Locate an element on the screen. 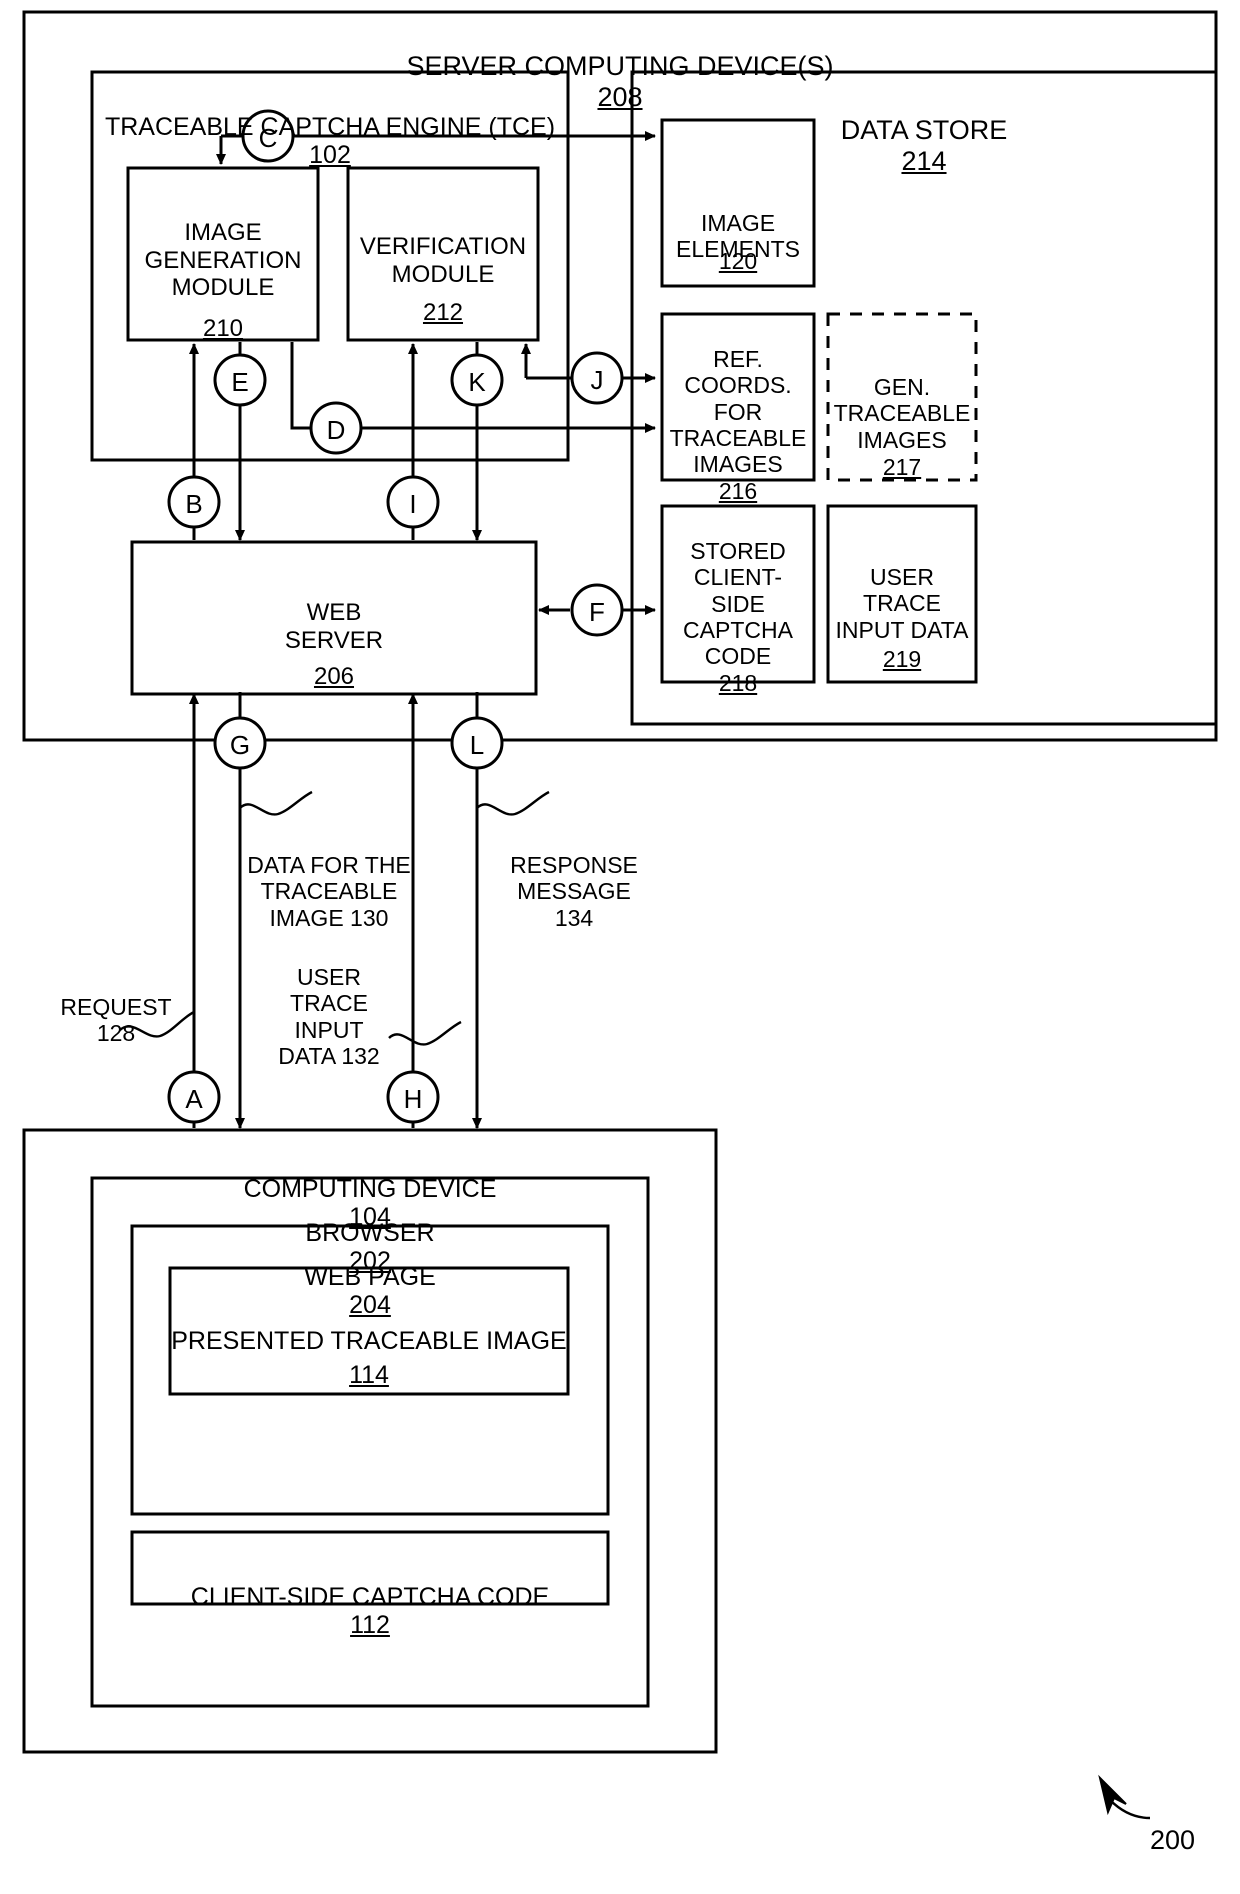 This screenshot has width=1240, height=1894. flow-label-data-for-traceable-image: DATA FOR THE TRACEABLE IMAGE 130 is located at coordinates (329, 891).